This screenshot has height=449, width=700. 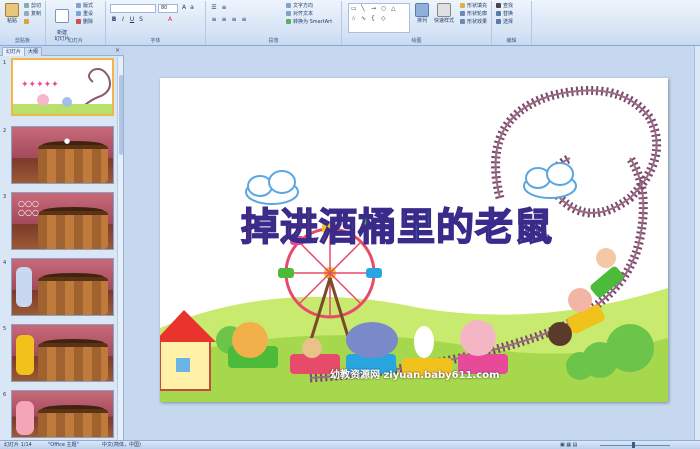 What do you see at coordinates (498, 21) in the screenshot?
I see `cursor-icon` at bounding box center [498, 21].